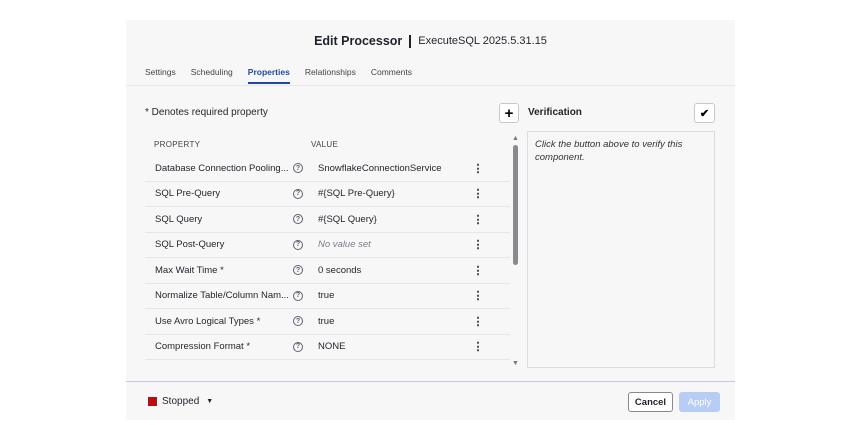 The width and height of the screenshot is (850, 425). I want to click on scroll-up-arrow-icon: ▲, so click(515, 138).